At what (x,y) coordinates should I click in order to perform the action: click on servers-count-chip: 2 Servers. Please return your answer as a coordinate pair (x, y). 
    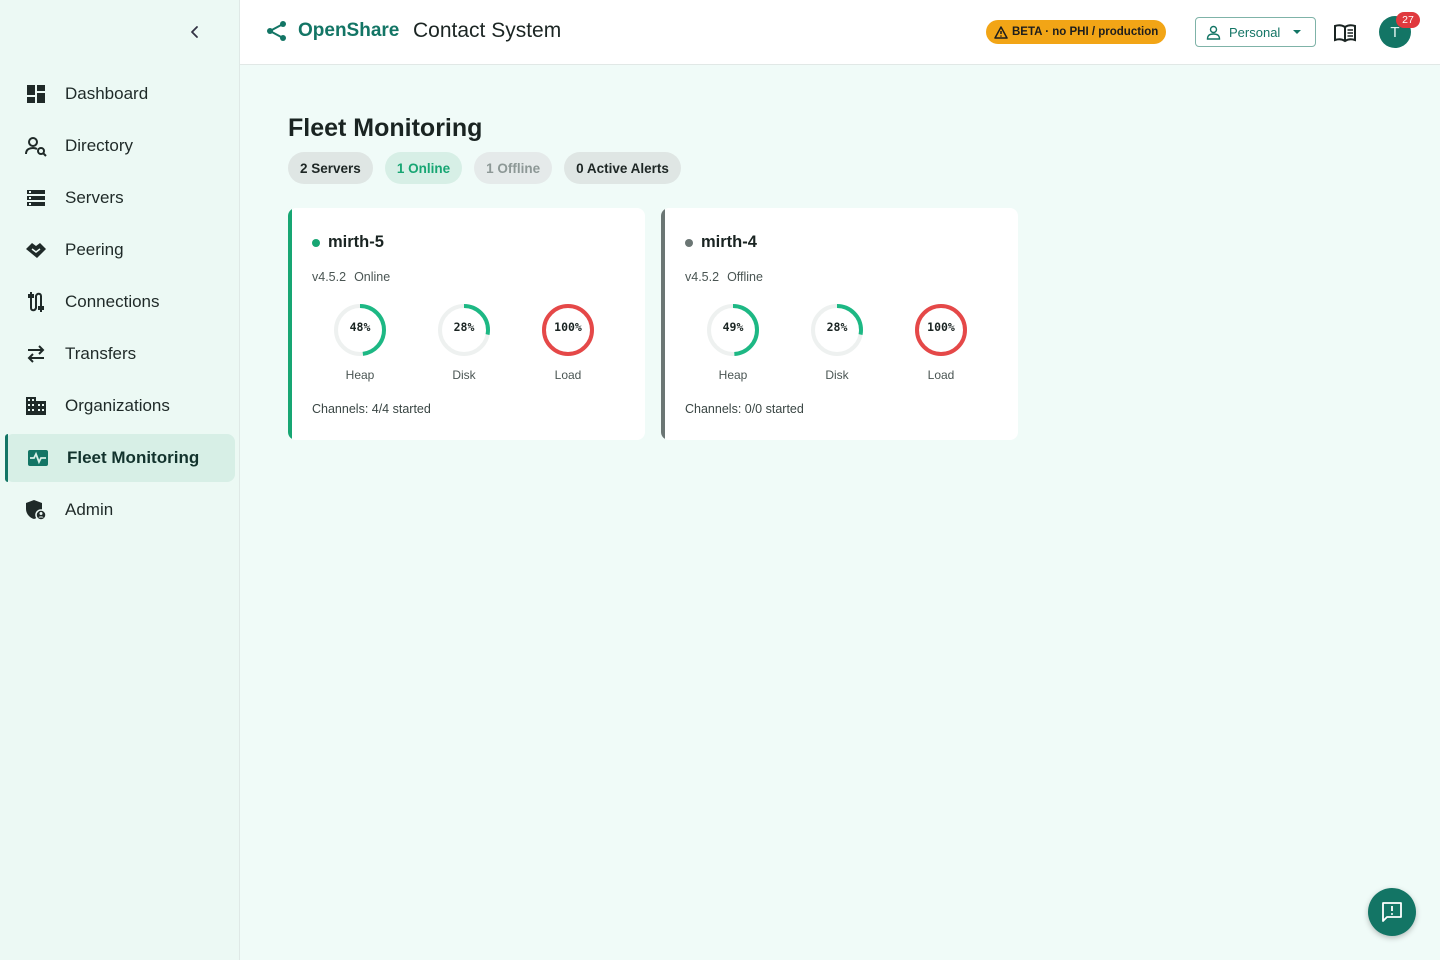
    Looking at the image, I should click on (330, 168).